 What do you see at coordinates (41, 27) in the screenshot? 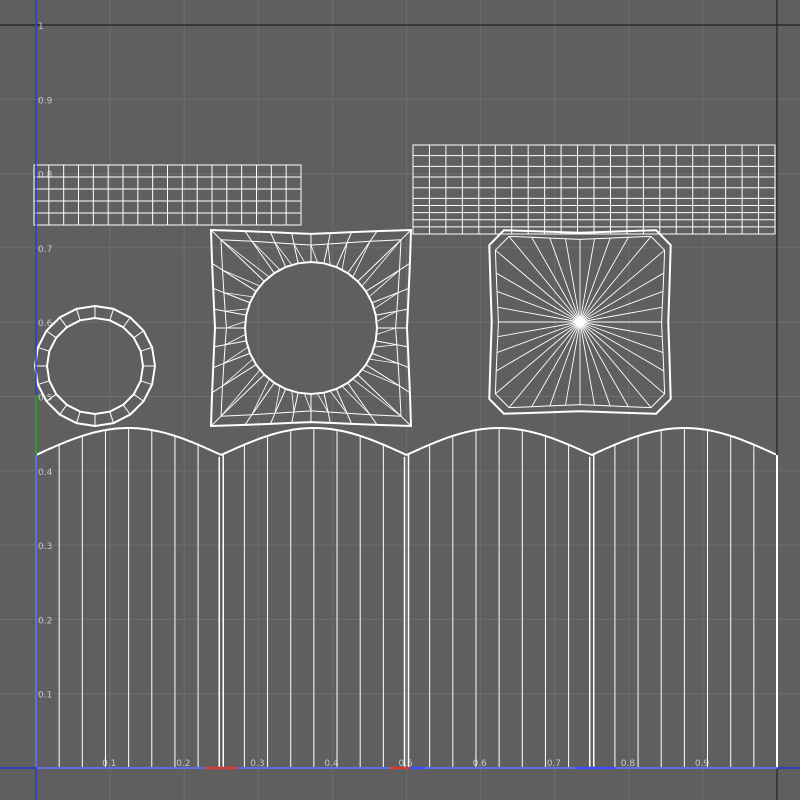
I see `v-tick-label: 1` at bounding box center [41, 27].